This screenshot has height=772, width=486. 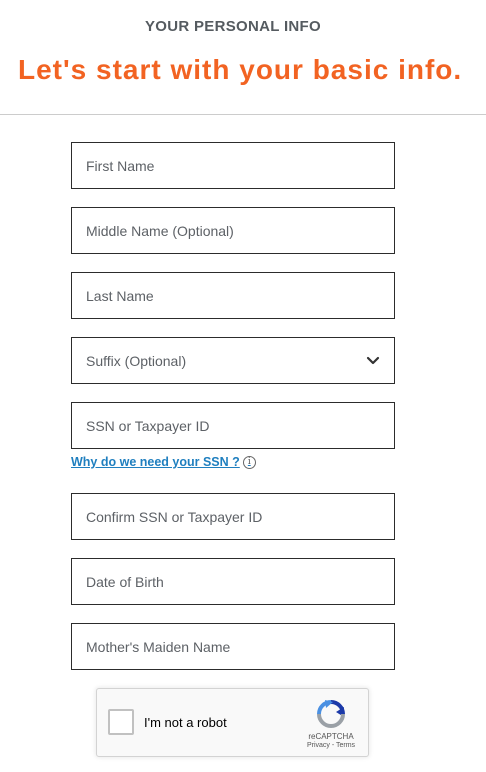 What do you see at coordinates (373, 360) in the screenshot?
I see `chevron-down-icon` at bounding box center [373, 360].